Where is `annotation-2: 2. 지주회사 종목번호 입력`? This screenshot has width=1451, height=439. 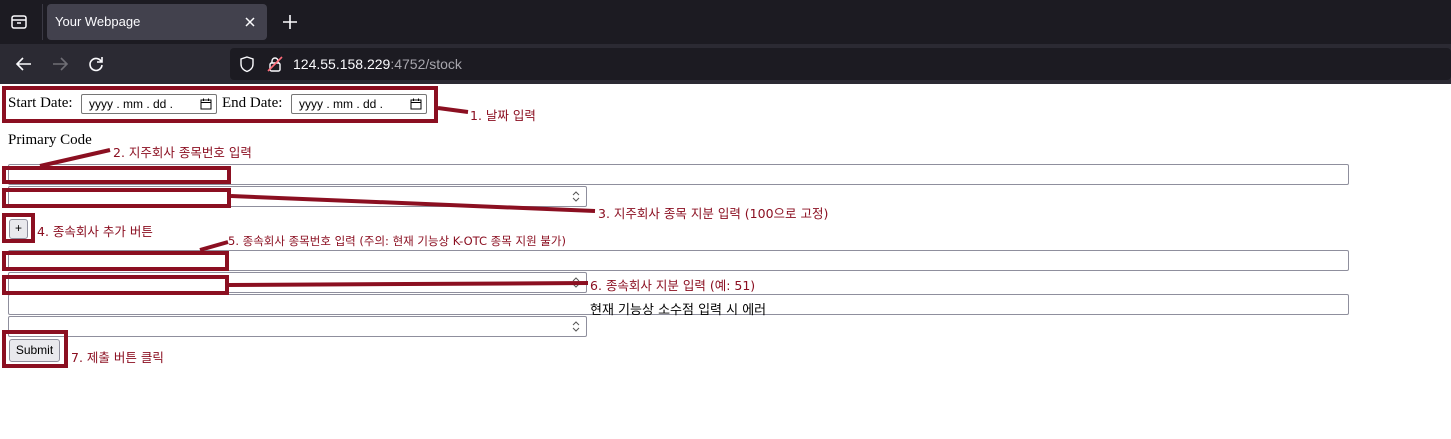 annotation-2: 2. 지주회사 종목번호 입력 is located at coordinates (182, 152).